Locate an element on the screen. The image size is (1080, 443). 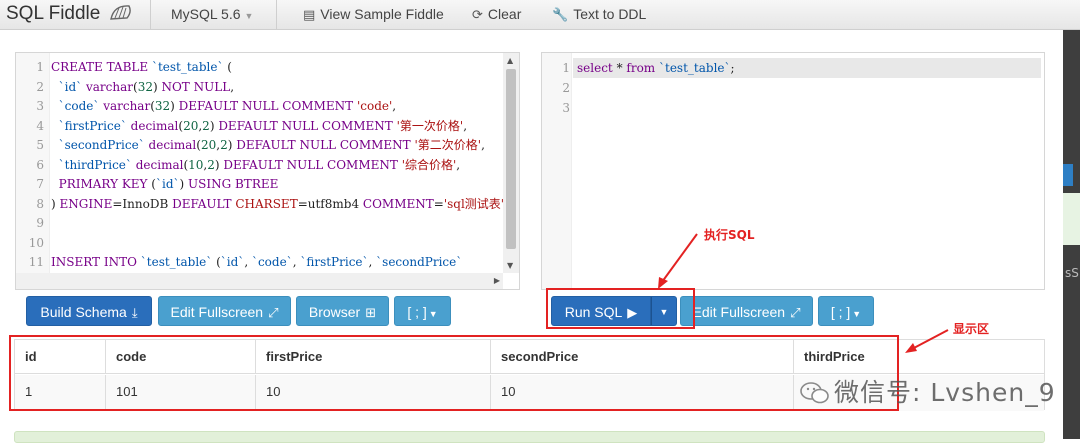
wechat-watermark: 微信号: Lvshen_9 is located at coordinates (928, 391).